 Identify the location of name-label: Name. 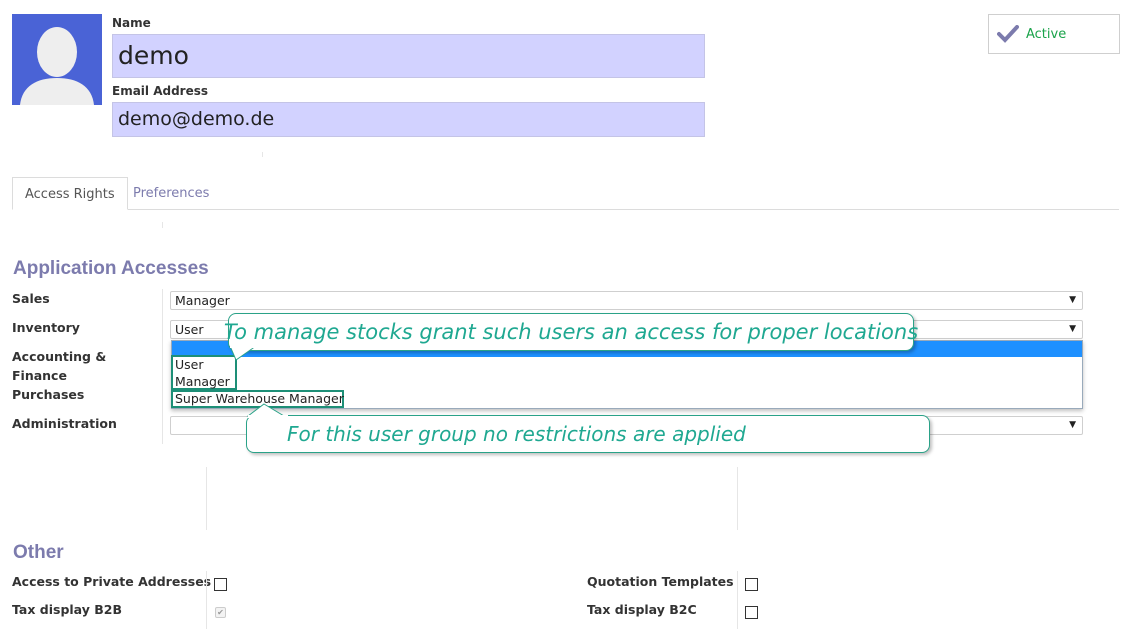
(131, 23).